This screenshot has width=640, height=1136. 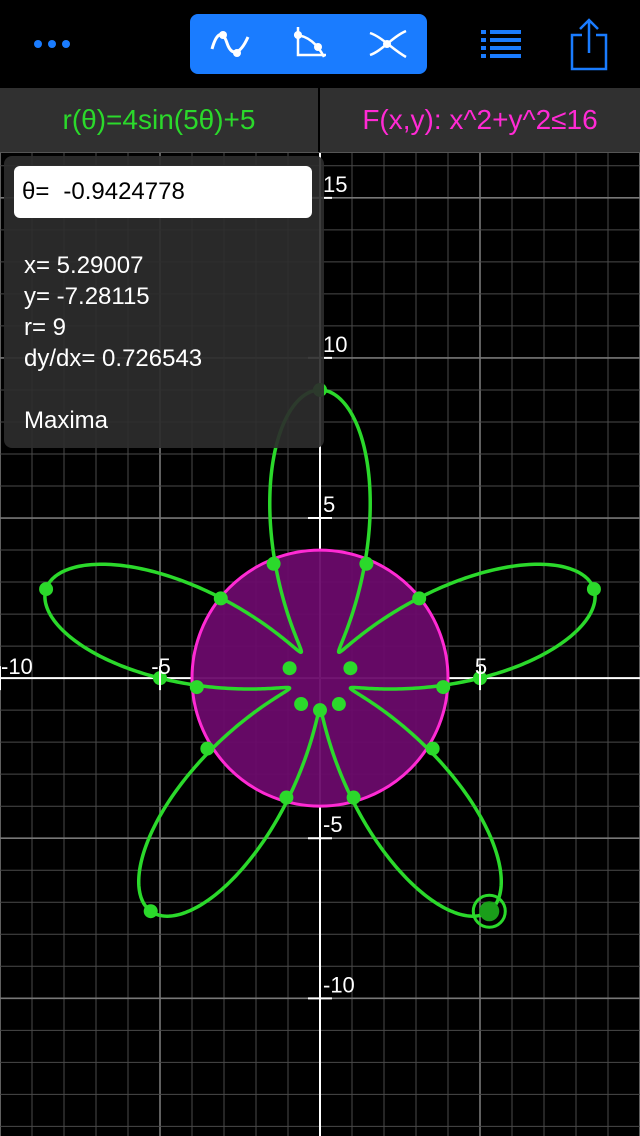 I want to click on x-readout: x= 5.29007, so click(x=84, y=265).